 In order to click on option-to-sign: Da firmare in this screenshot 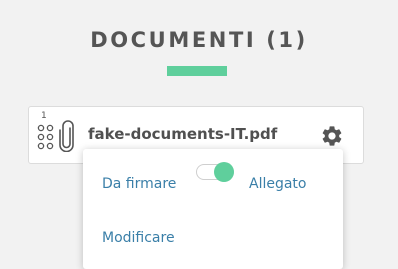, I will do `click(139, 184)`.